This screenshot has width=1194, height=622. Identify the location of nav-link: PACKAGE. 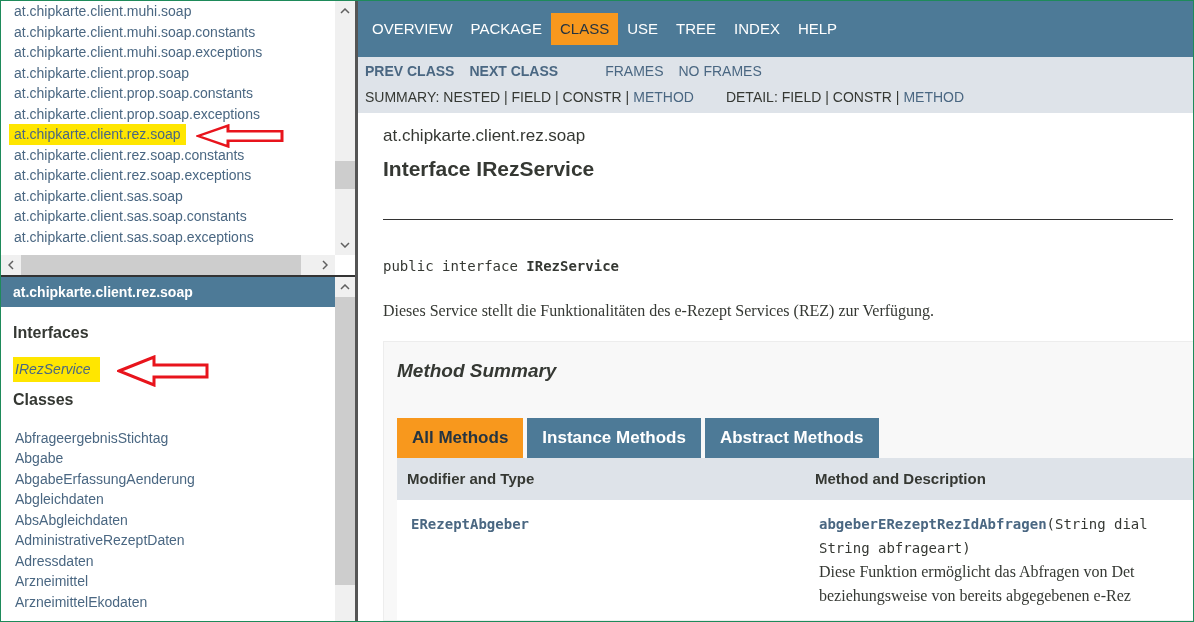
(506, 28).